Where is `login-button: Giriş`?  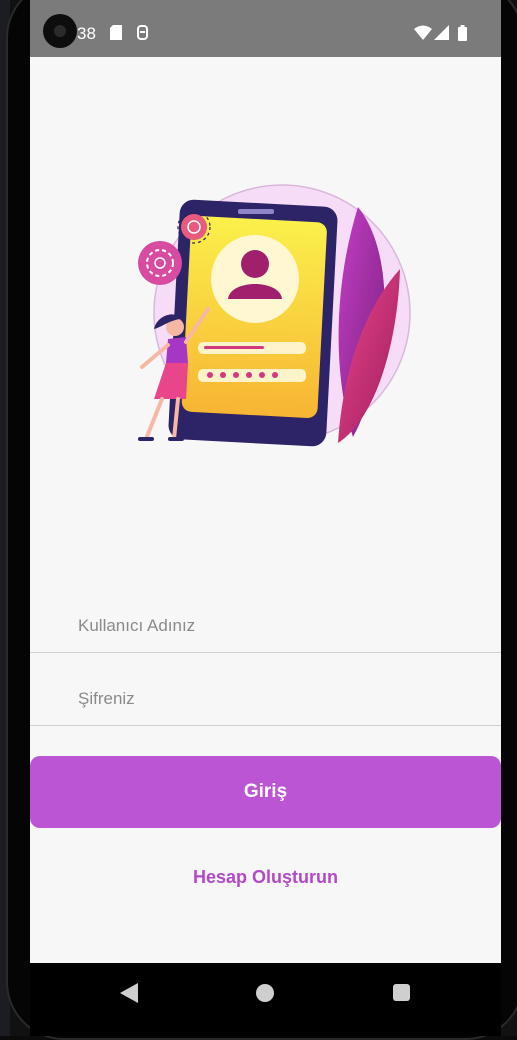 login-button: Giriş is located at coordinates (265, 792).